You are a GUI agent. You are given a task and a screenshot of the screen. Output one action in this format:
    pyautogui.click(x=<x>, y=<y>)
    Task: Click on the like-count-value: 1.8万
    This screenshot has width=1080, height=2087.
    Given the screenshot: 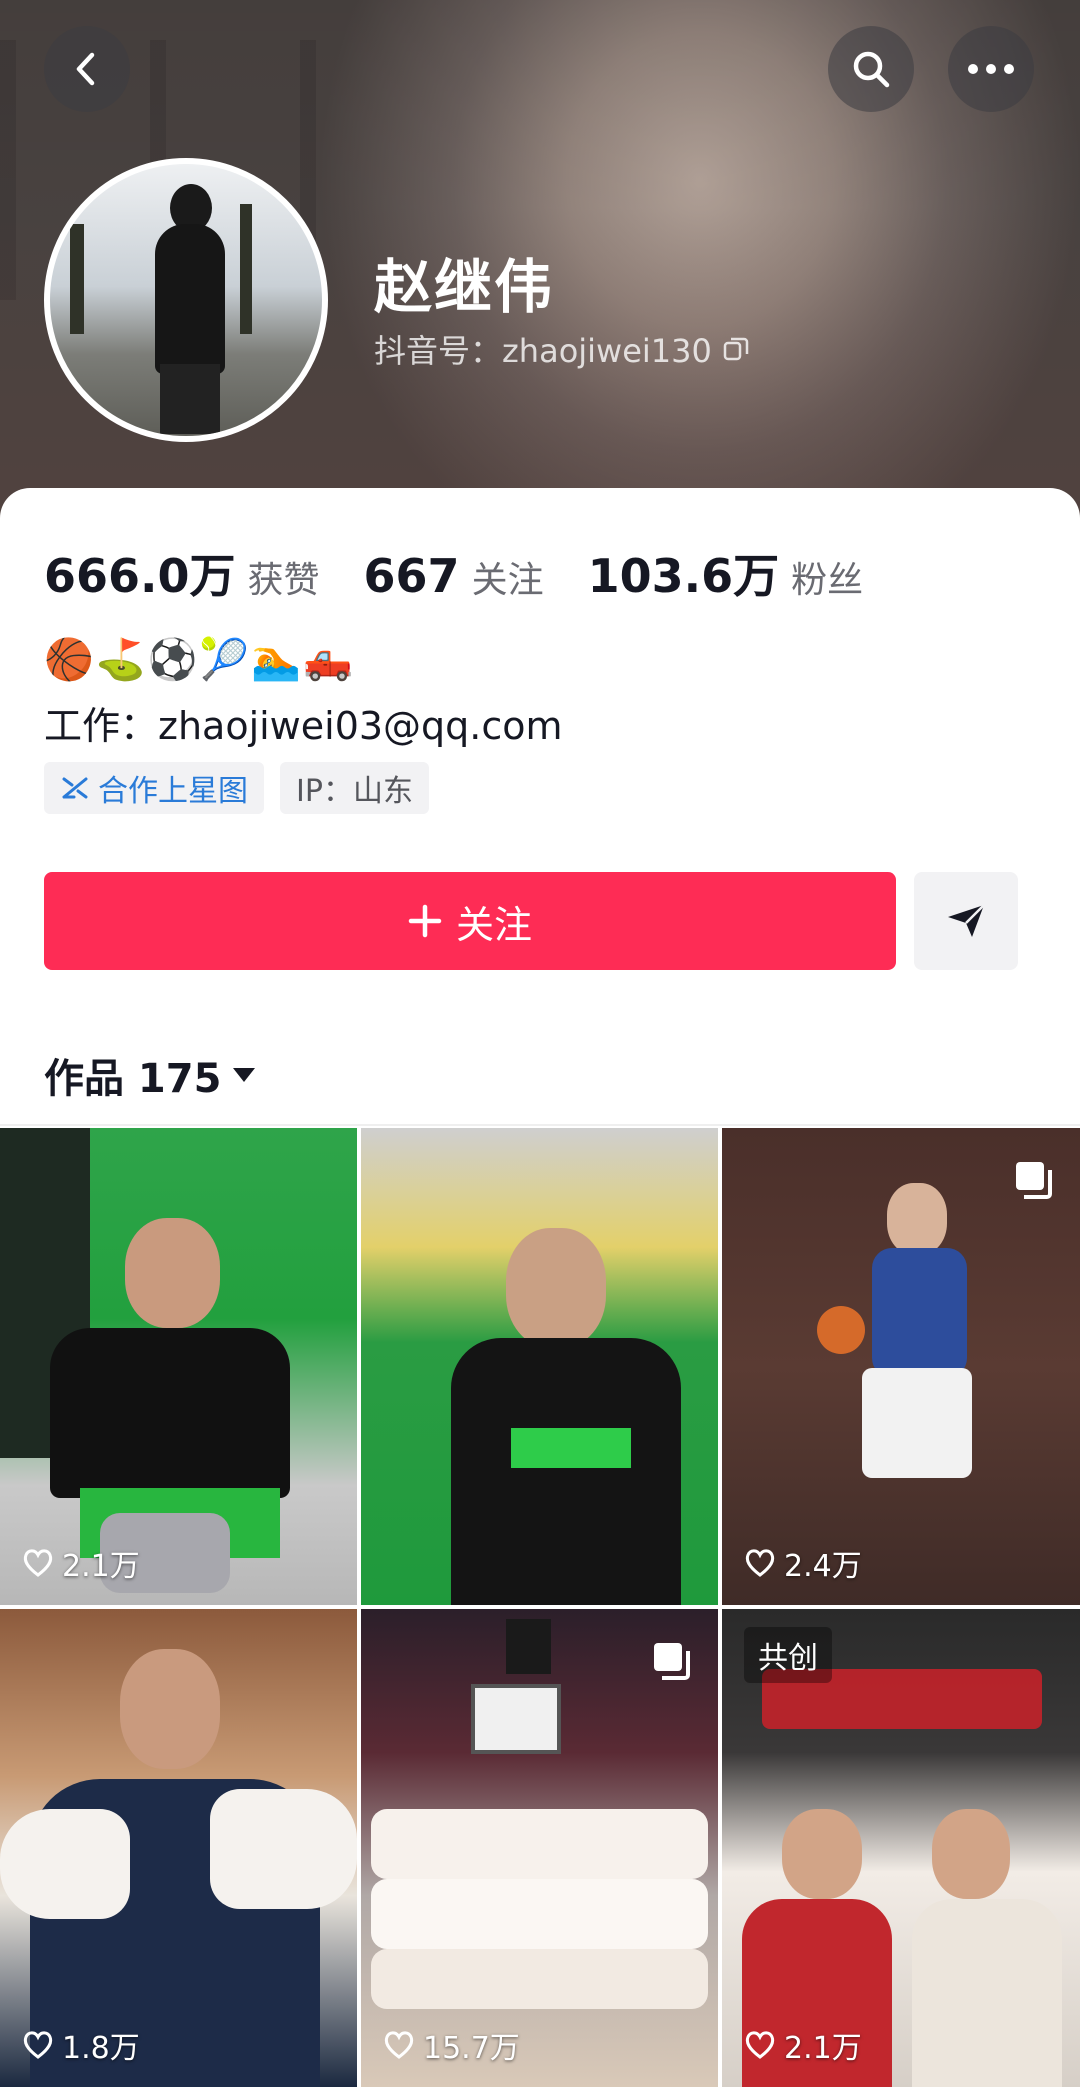 What is the action you would take?
    pyautogui.click(x=101, y=2048)
    